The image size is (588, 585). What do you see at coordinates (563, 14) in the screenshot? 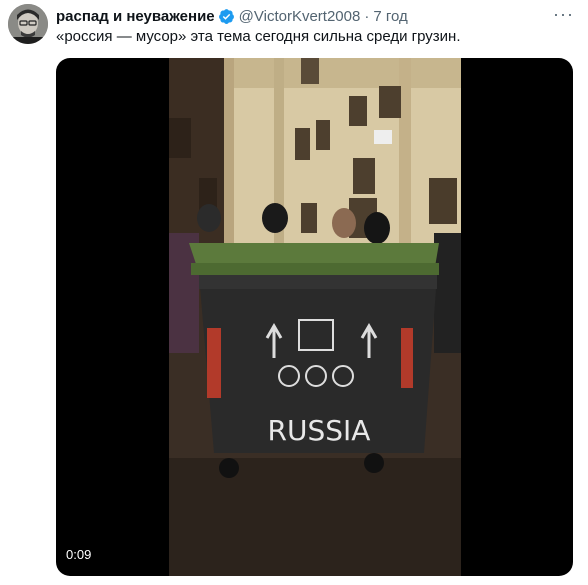
I see `more-options-icon: ···` at bounding box center [563, 14].